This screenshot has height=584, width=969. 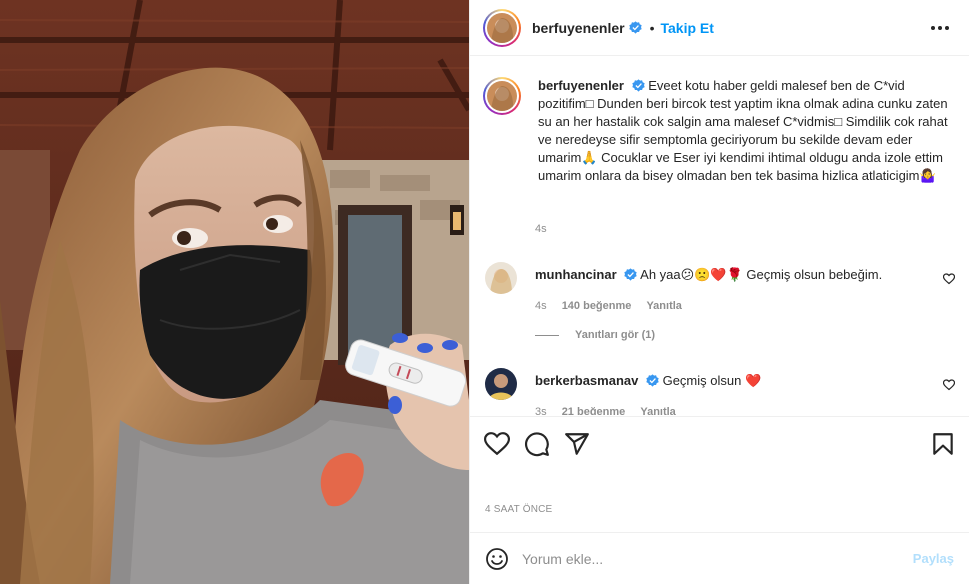 What do you see at coordinates (537, 444) in the screenshot?
I see `comment-icon` at bounding box center [537, 444].